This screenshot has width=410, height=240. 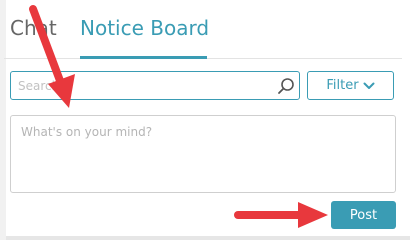 I want to click on active-tab-indicator, so click(x=143, y=57).